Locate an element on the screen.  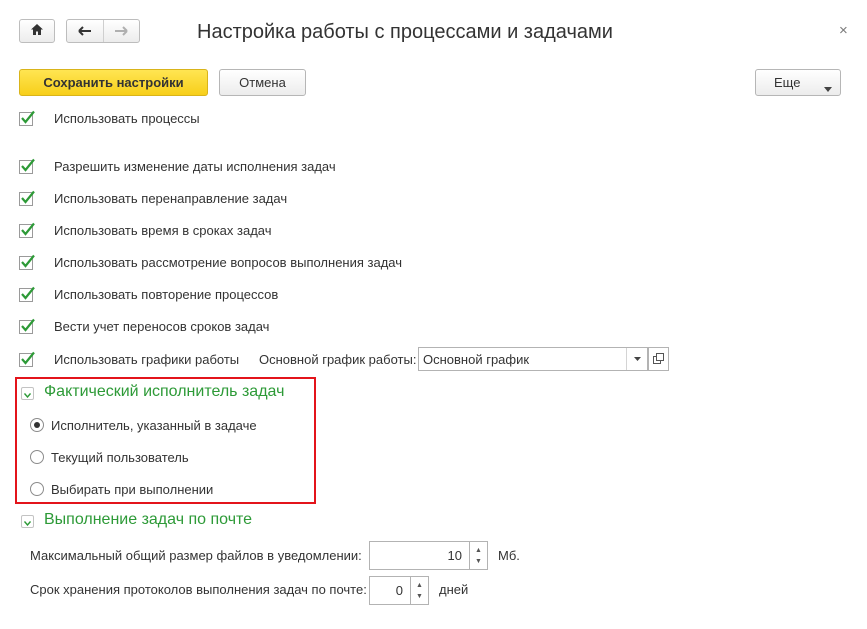
use-processes-checkbox is located at coordinates (27, 118).